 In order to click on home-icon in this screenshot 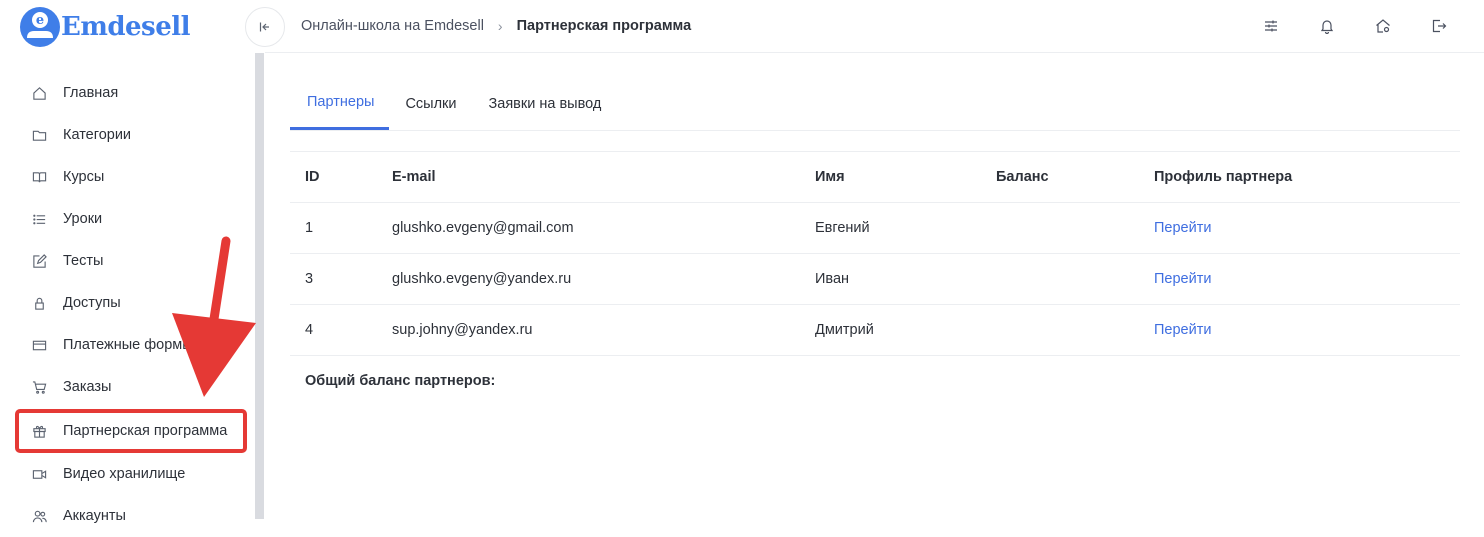, I will do `click(39, 93)`.